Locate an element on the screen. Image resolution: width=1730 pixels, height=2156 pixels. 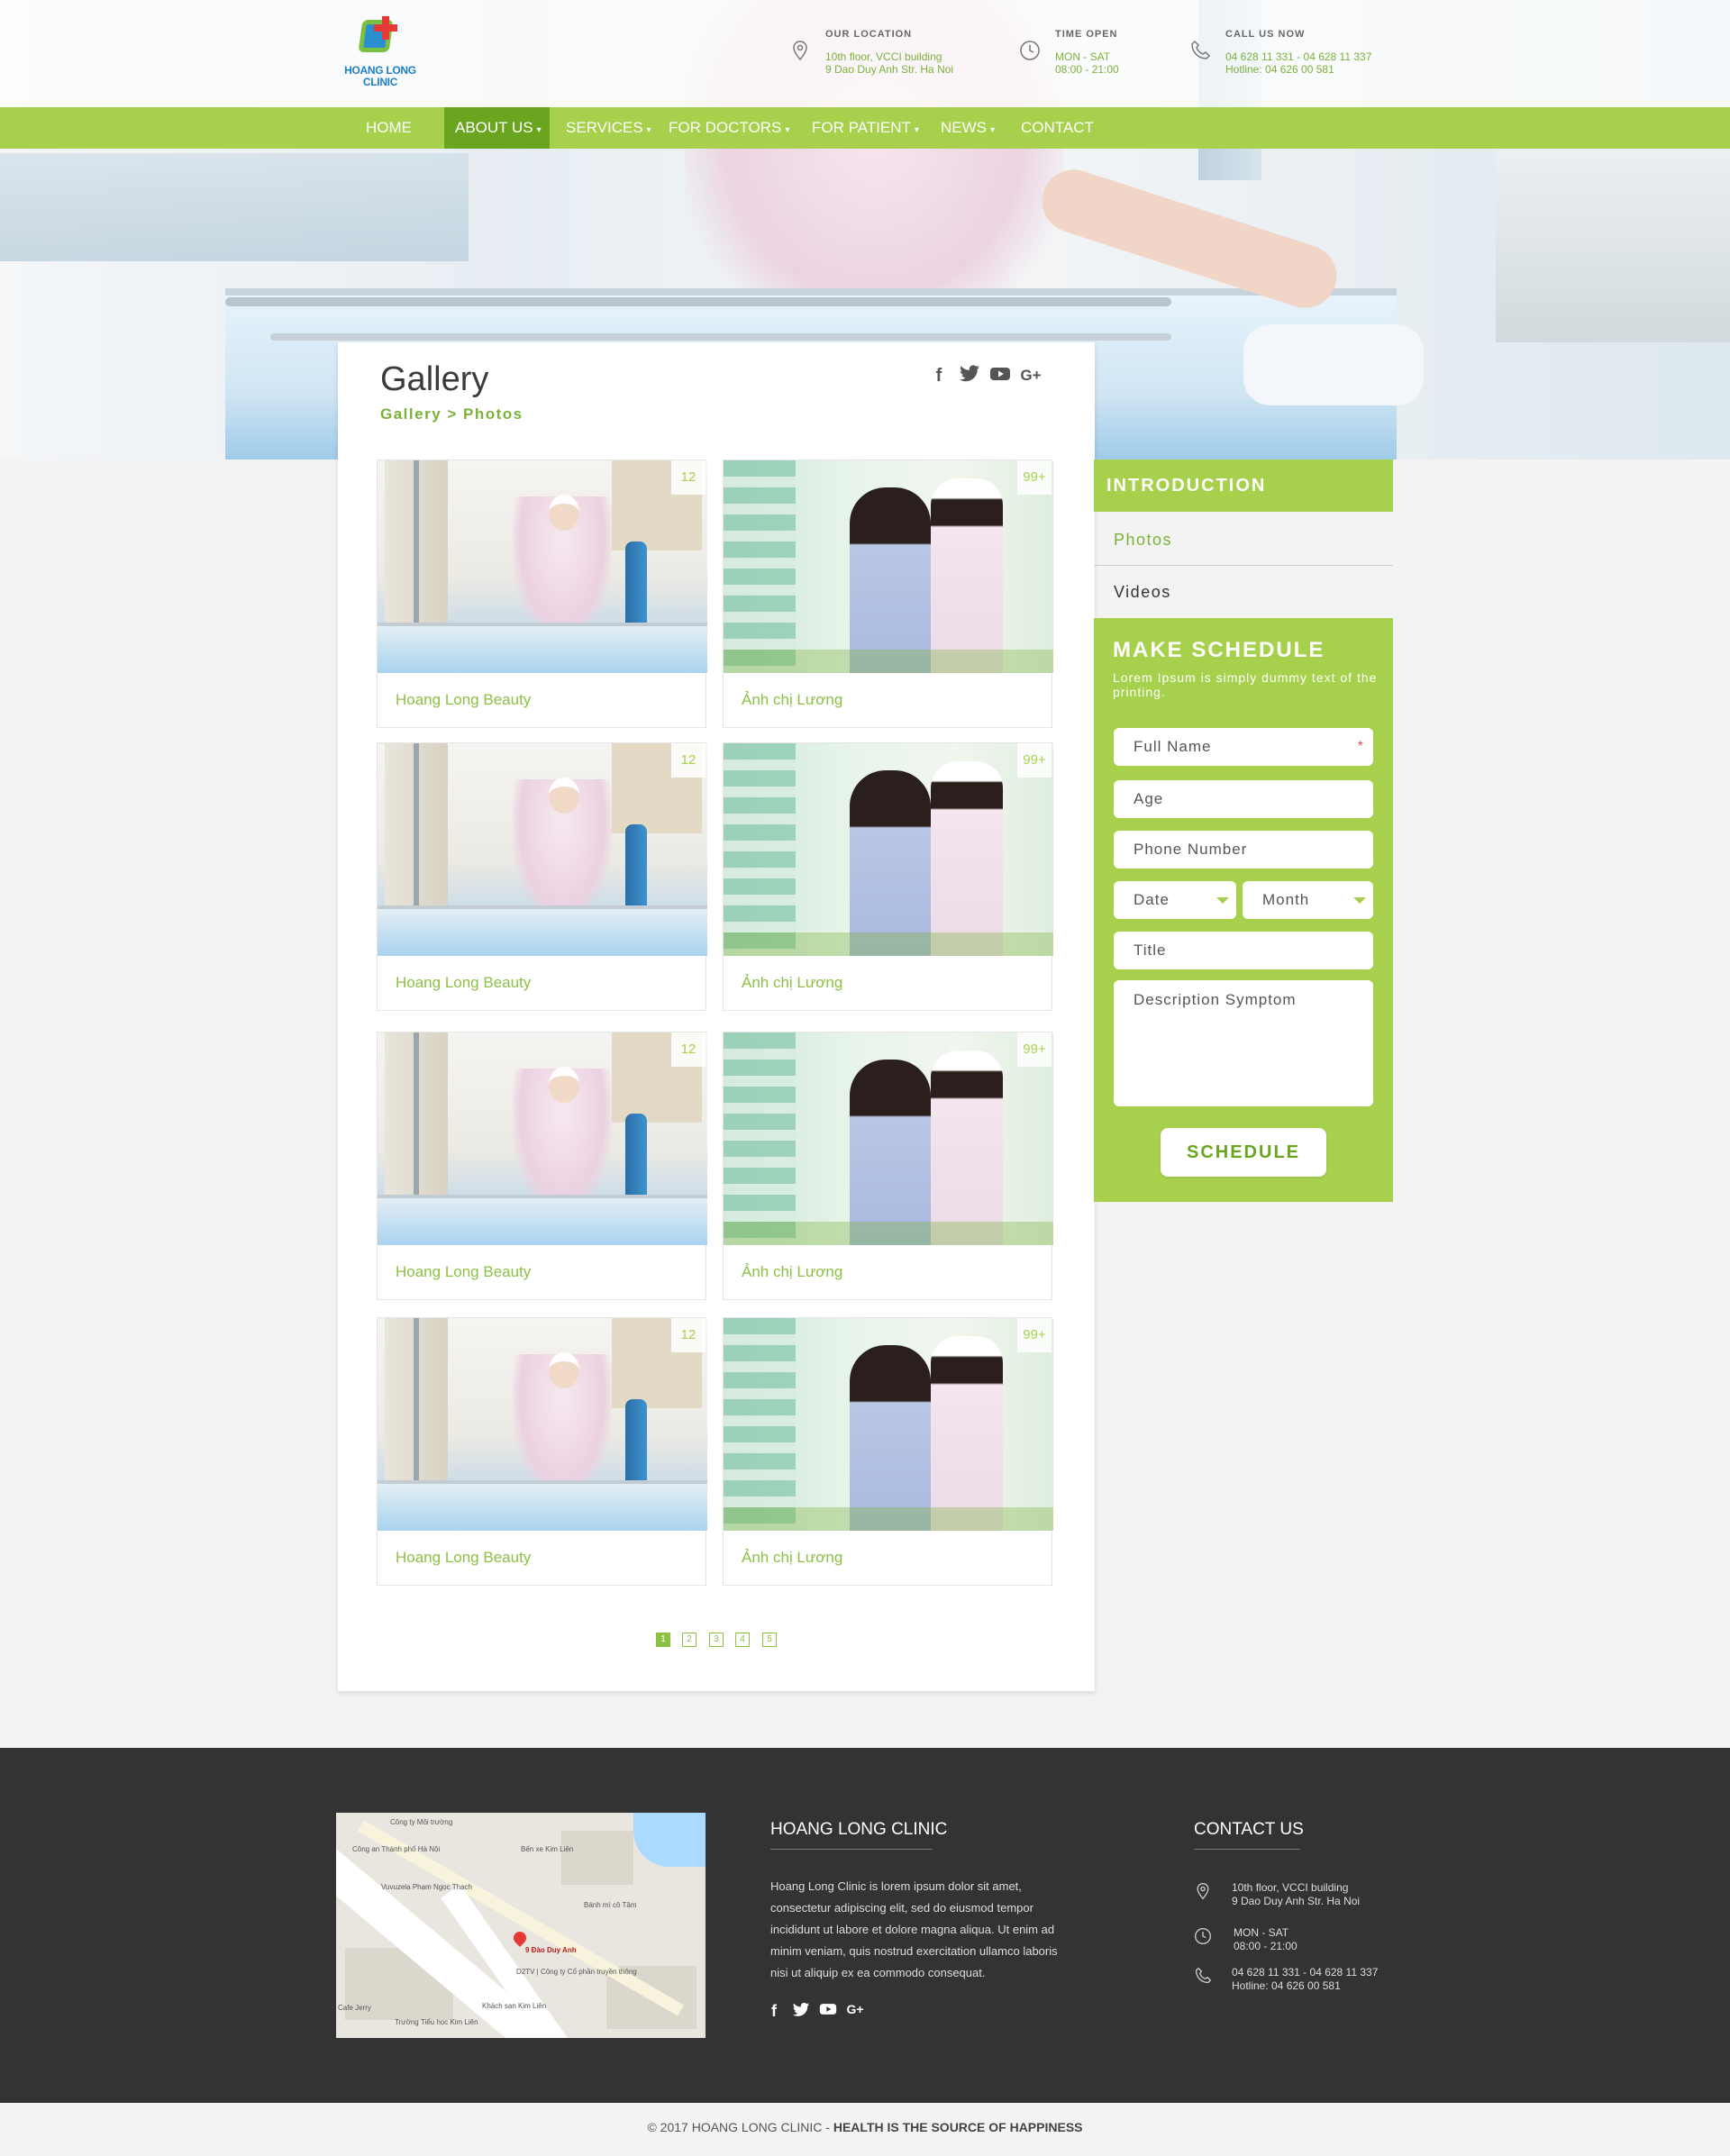
full-name-field: Full Name * is located at coordinates (1243, 747).